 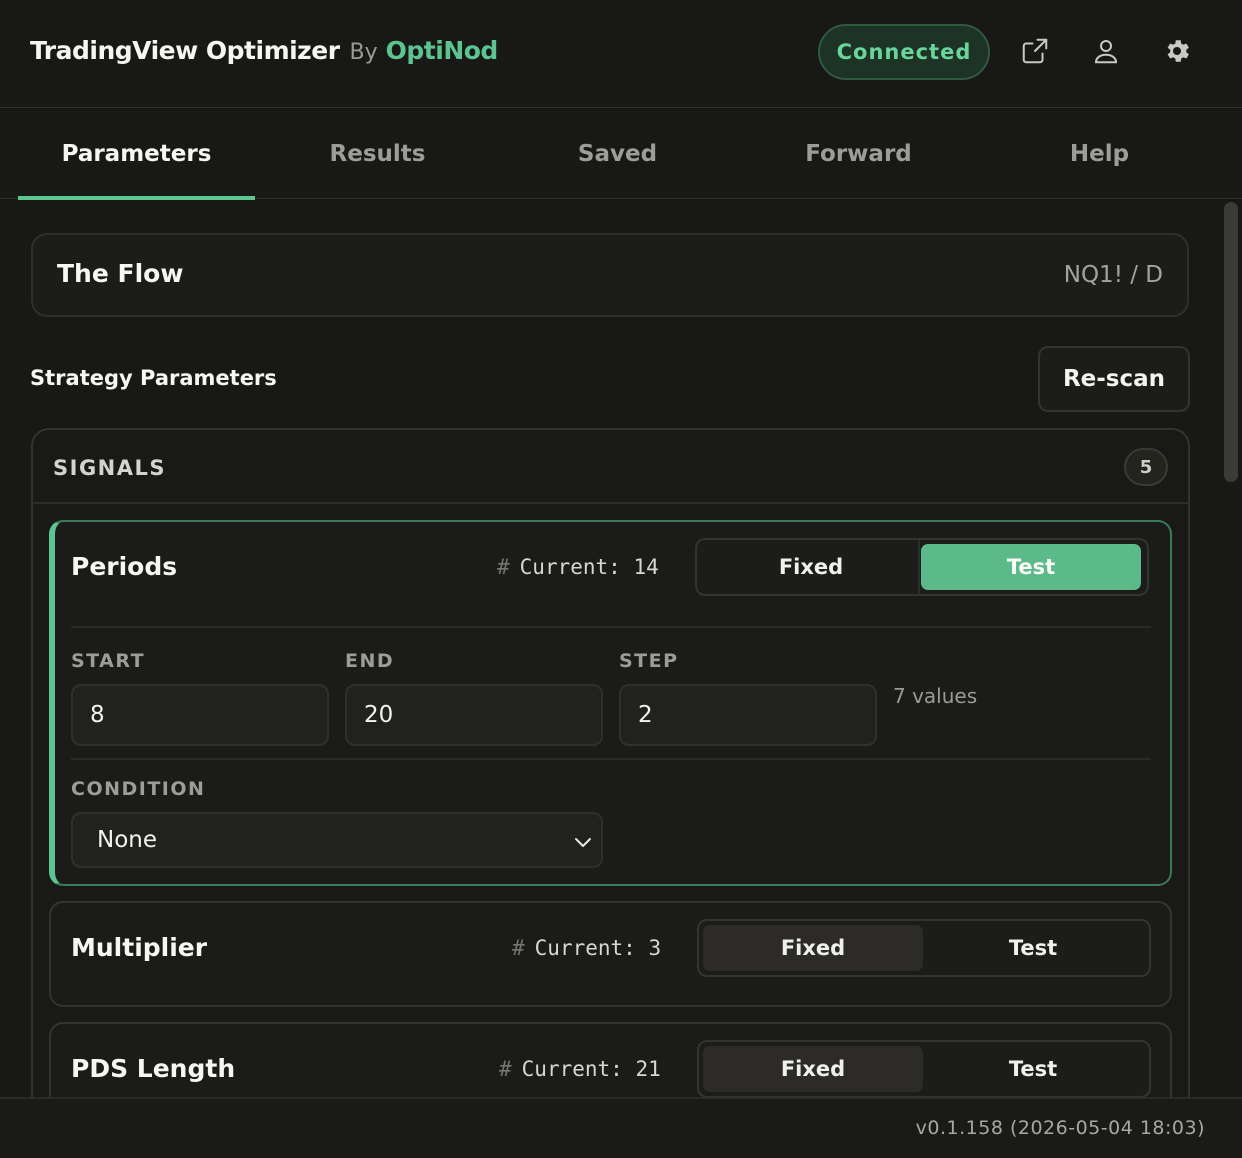 I want to click on current-value-text: Current: 3, so click(x=598, y=948).